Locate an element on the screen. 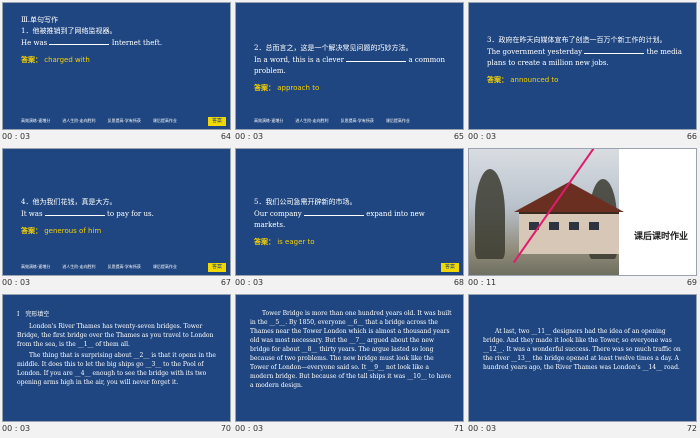  question-cn: 3．政府在昨天向媒体宣布了创造一百万个新工作的计划。 is located at coordinates (577, 40).